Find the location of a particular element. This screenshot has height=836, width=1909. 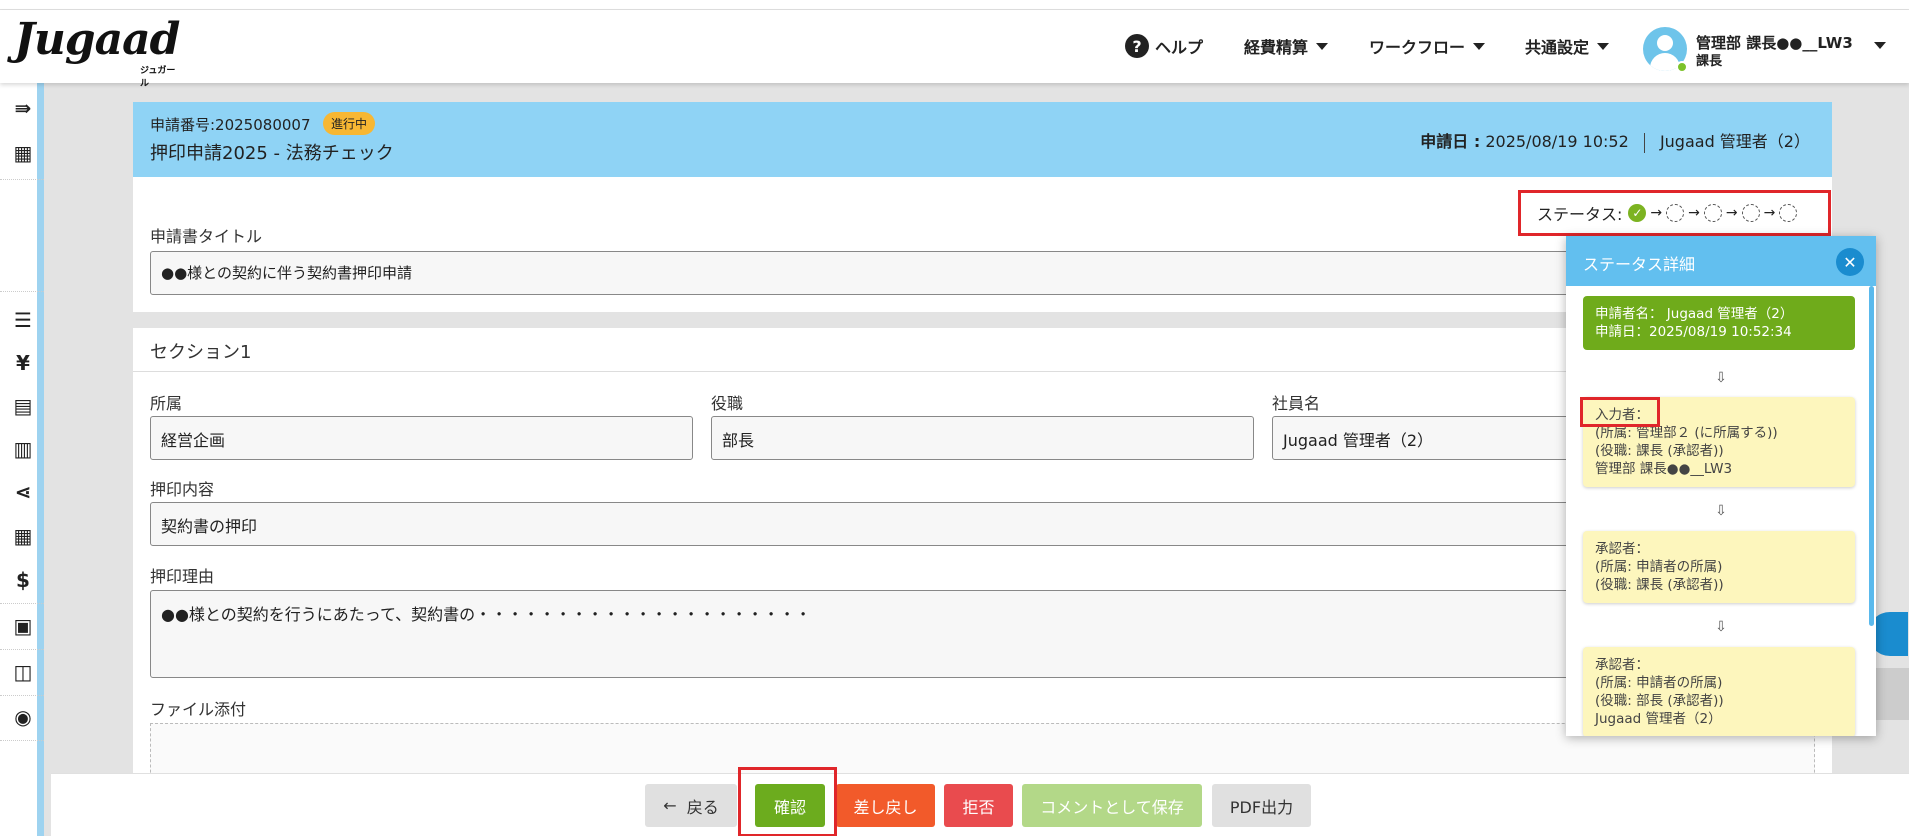

step-line: Jugaad 管理者（2） is located at coordinates (1658, 719).